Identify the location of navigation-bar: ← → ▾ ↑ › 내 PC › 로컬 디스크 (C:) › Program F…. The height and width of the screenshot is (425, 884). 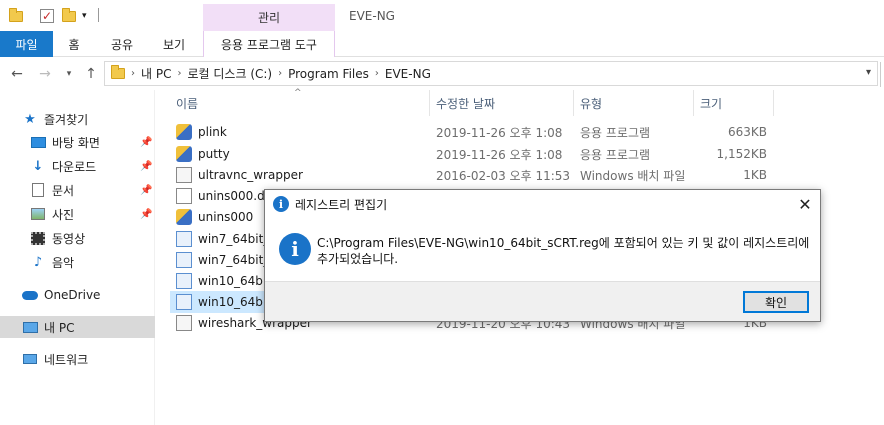
(442, 73).